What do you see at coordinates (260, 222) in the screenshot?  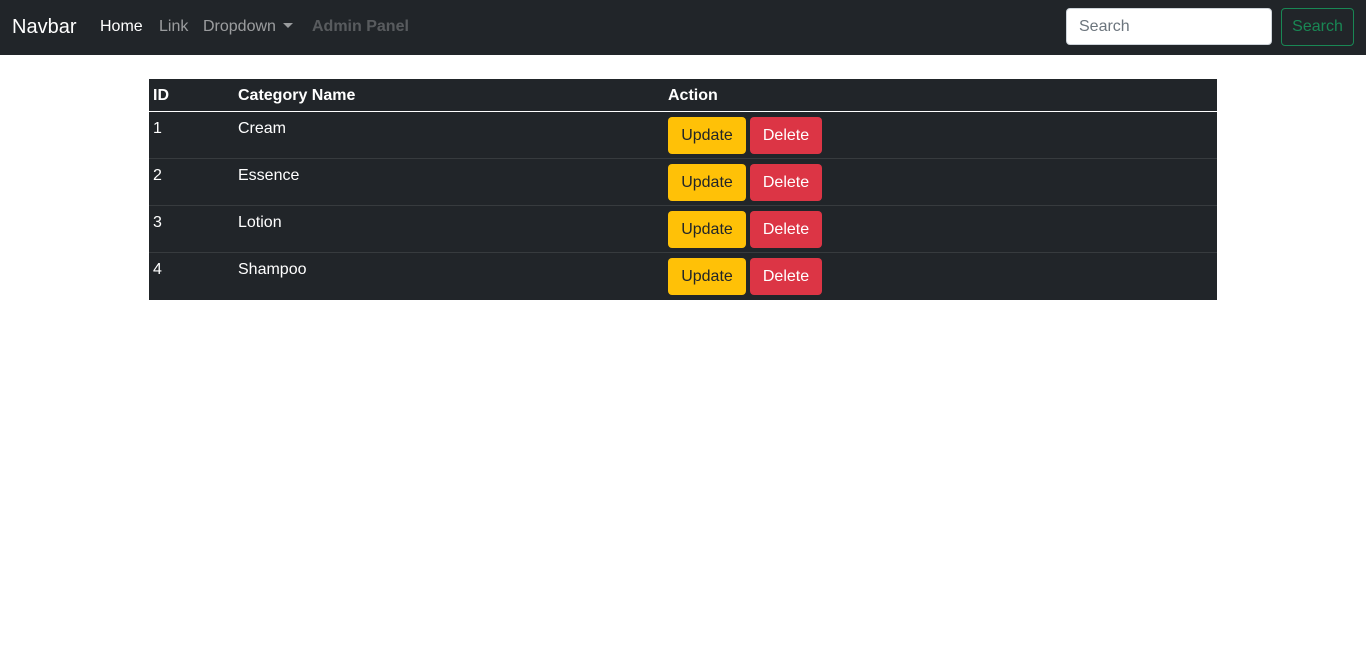 I see `cell-category-name: Lotion` at bounding box center [260, 222].